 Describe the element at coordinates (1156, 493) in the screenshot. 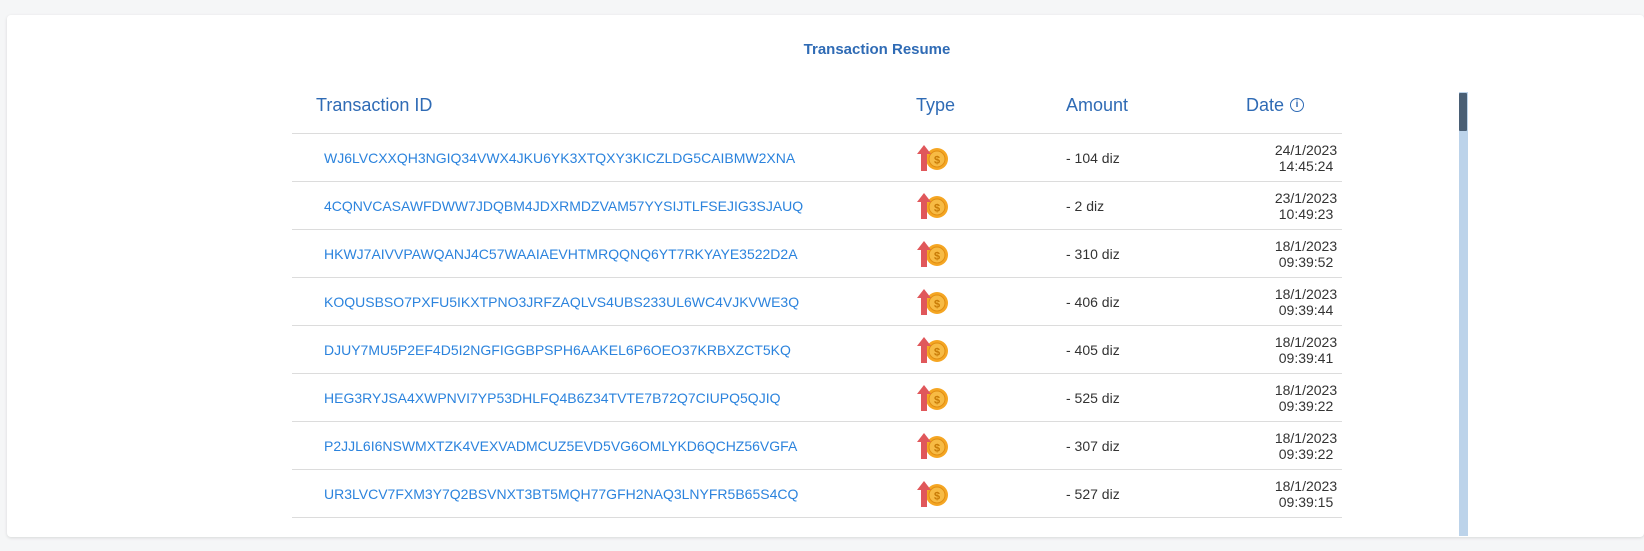

I see `amount-cell: - 527 diz` at that location.